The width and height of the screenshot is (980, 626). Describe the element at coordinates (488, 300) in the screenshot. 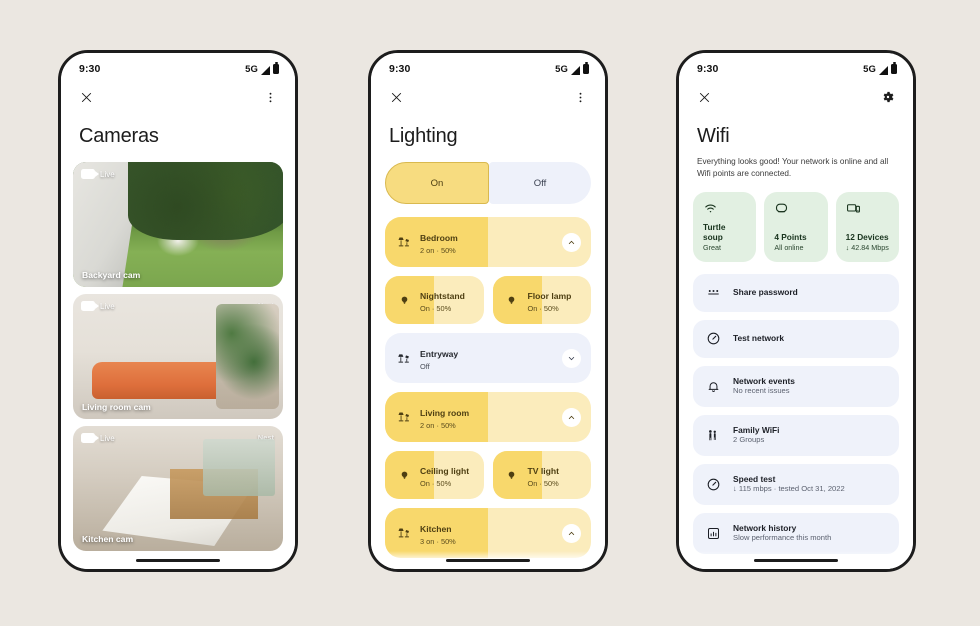

I see `light-child-row-bedroom: Nightstand On · 50% Floor lamp On · 50%` at that location.